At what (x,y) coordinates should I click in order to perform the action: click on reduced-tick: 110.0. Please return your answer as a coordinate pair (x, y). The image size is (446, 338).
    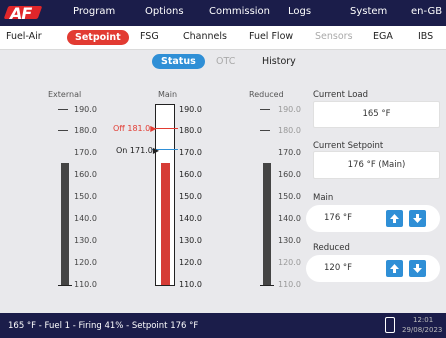
    Looking at the image, I should click on (289, 284).